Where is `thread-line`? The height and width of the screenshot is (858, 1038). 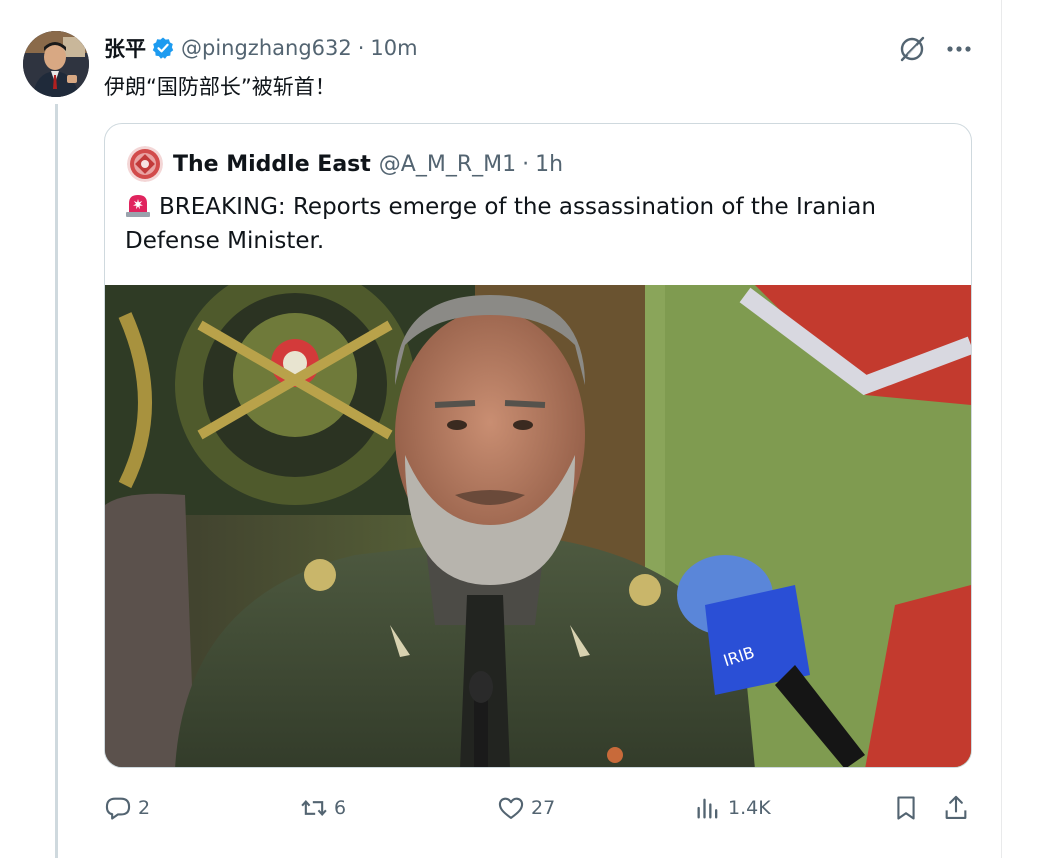
thread-line is located at coordinates (56, 481).